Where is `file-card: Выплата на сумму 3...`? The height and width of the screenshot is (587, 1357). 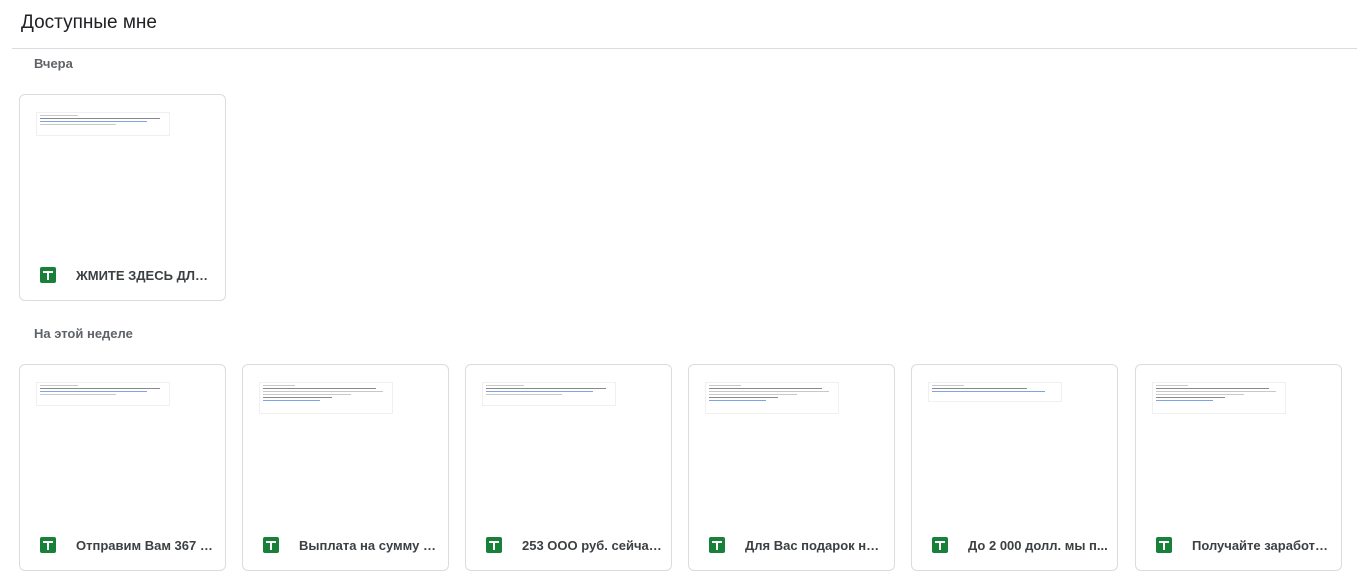
file-card: Выплата на сумму 3... is located at coordinates (345, 467).